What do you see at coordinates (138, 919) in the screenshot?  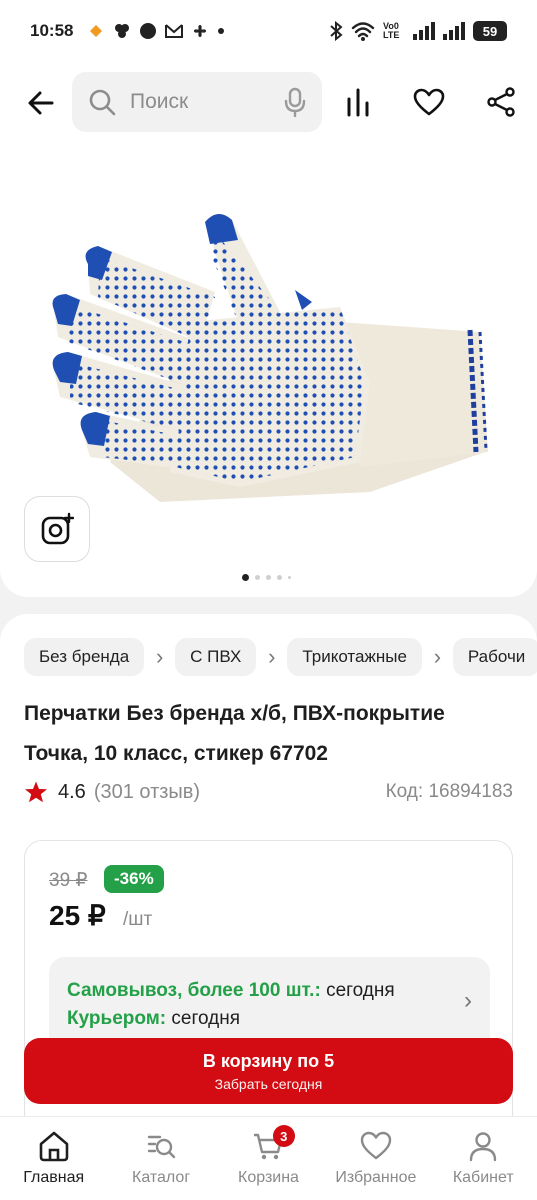 I see `price-unit: /шт` at bounding box center [138, 919].